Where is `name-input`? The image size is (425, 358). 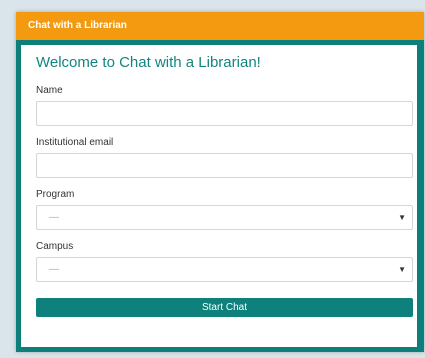 name-input is located at coordinates (224, 113).